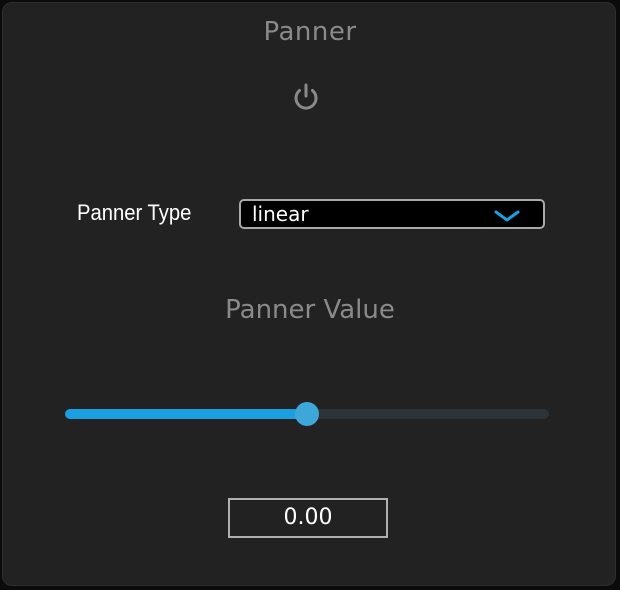 The width and height of the screenshot is (620, 590). I want to click on power-button, so click(306, 96).